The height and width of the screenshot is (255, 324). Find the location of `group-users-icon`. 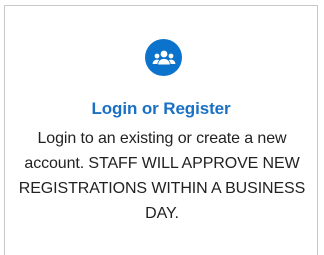

group-users-icon is located at coordinates (163, 57).